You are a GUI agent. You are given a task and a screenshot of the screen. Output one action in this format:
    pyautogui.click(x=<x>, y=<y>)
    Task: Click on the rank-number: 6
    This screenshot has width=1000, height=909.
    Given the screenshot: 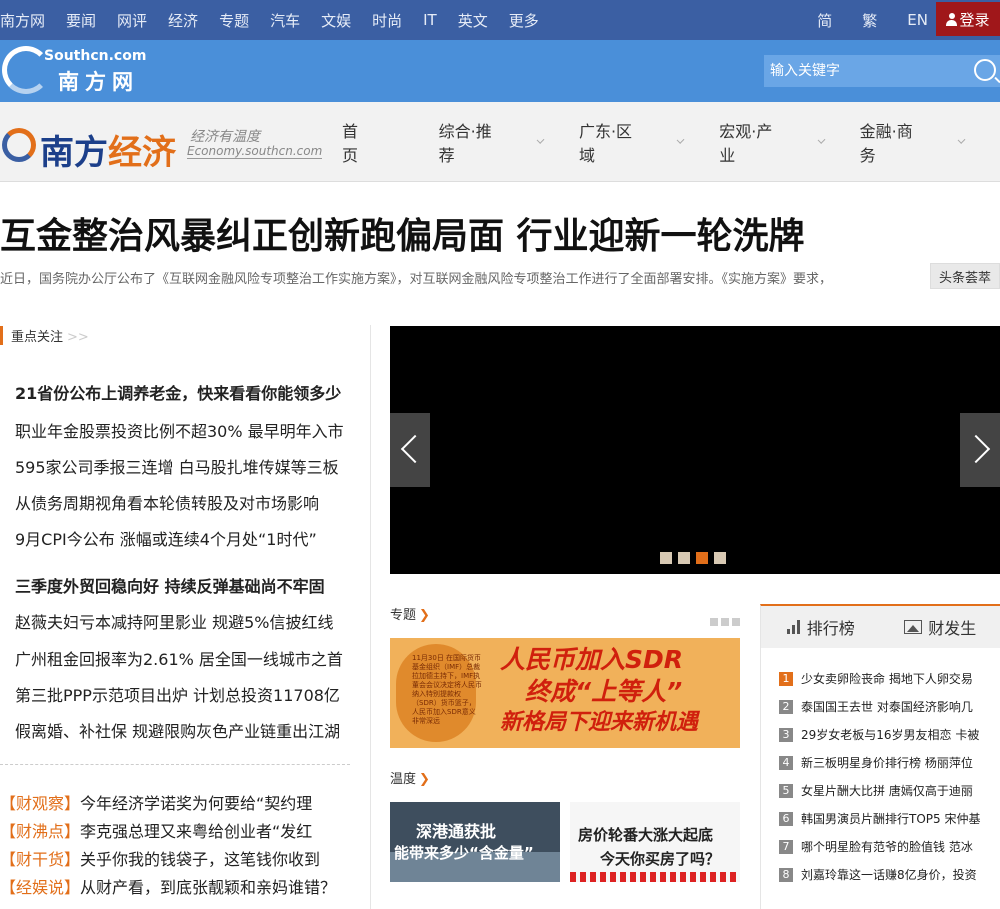 What is the action you would take?
    pyautogui.click(x=786, y=818)
    